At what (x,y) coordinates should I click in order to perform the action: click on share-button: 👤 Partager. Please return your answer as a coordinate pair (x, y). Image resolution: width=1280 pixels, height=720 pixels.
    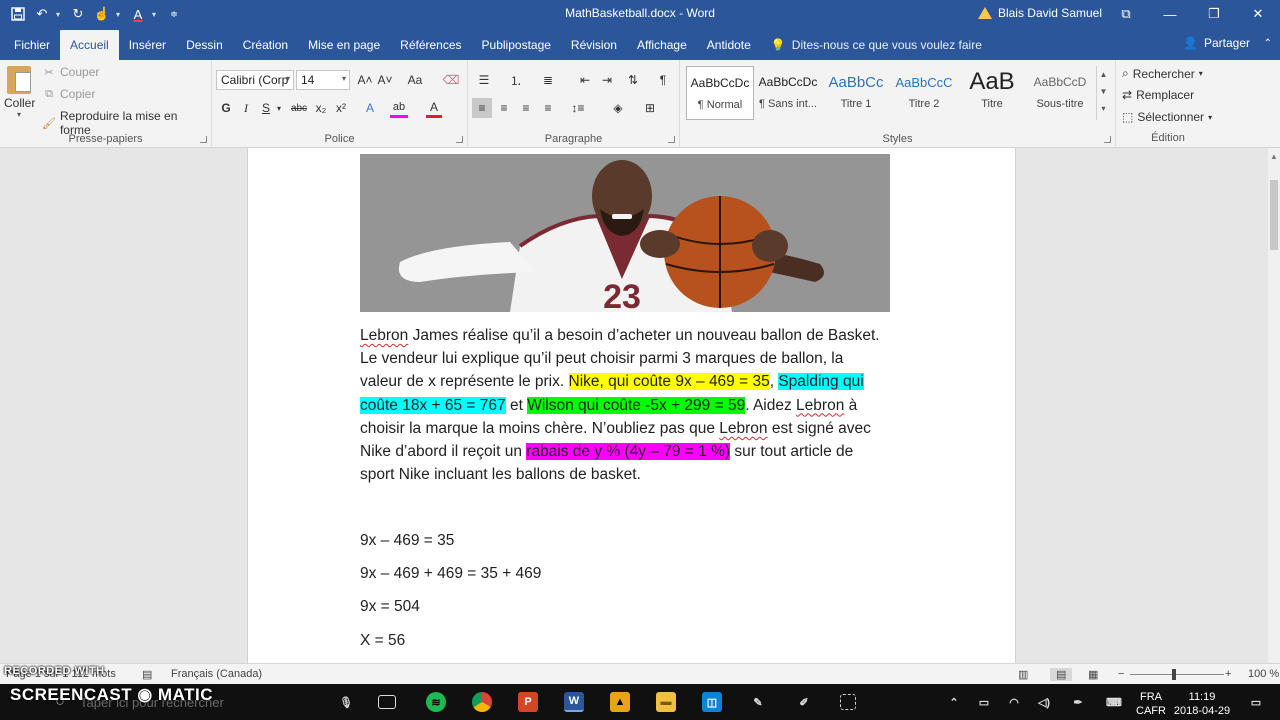
    Looking at the image, I should click on (1216, 43).